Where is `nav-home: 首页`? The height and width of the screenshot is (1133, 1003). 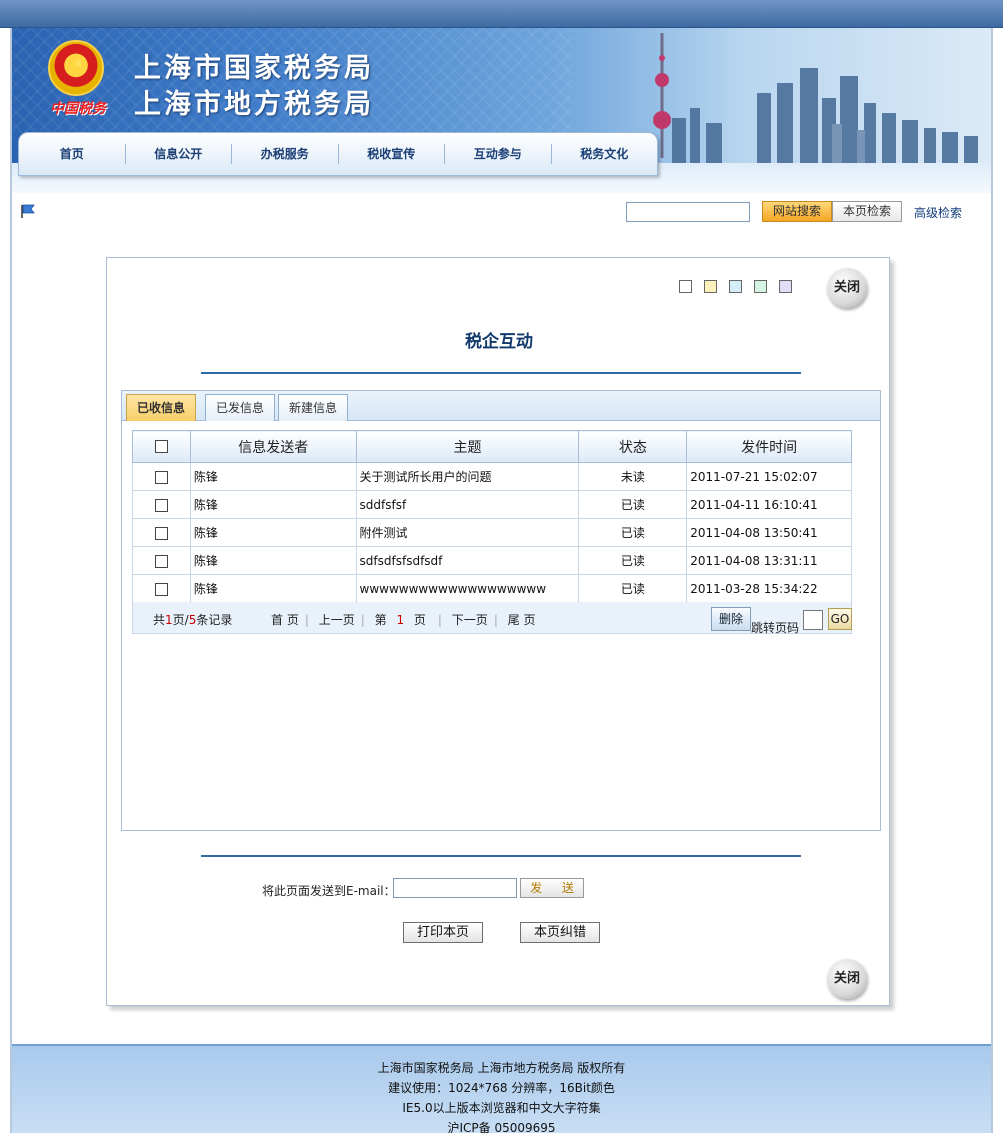 nav-home: 首页 is located at coordinates (72, 154).